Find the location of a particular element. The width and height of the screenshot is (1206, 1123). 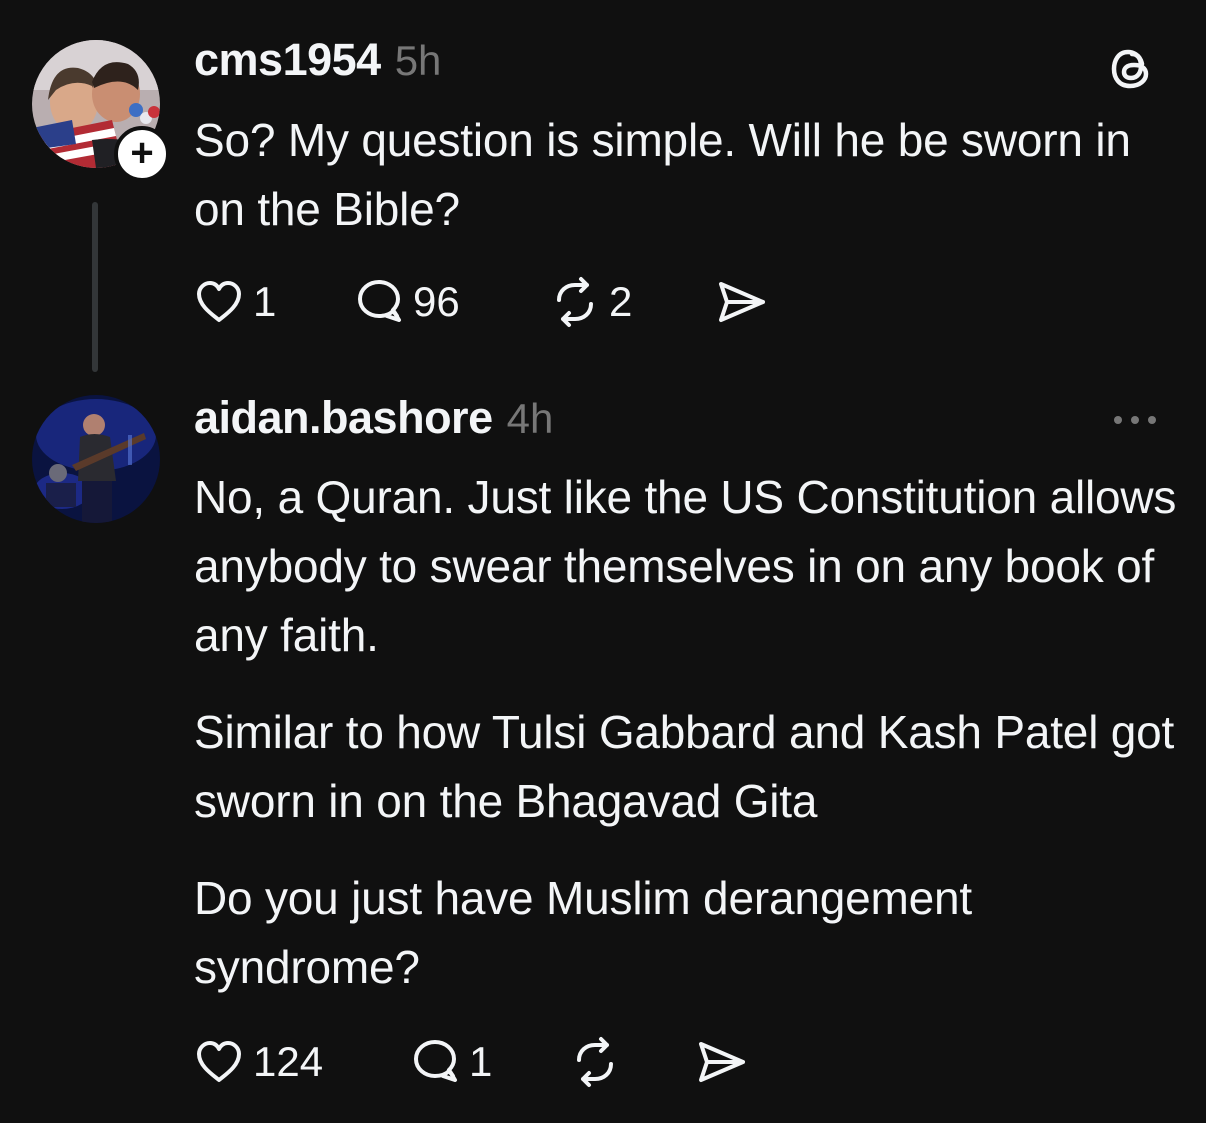

follow-button: + is located at coordinates (142, 154).